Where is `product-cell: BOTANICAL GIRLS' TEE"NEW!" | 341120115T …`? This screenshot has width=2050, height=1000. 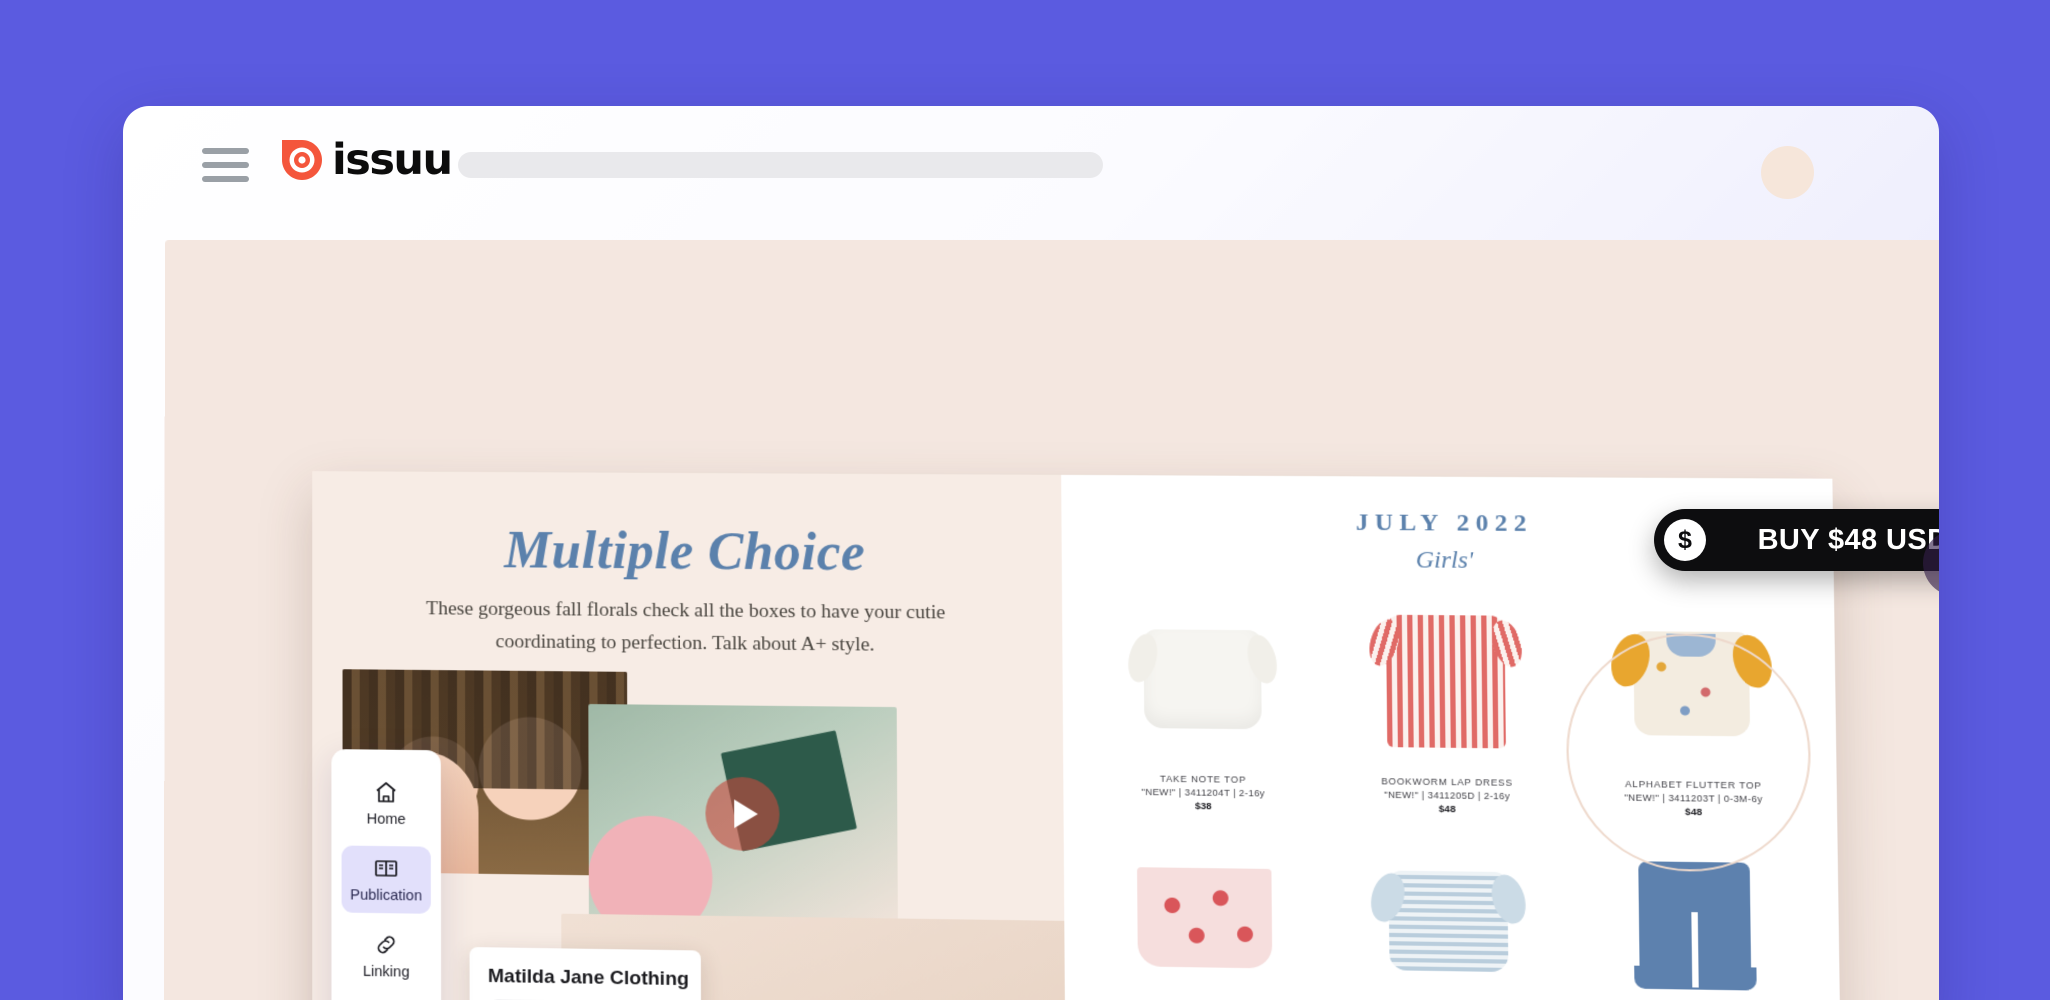 product-cell: BOTANICAL GIRLS' TEE"NEW!" | 341120115T … is located at coordinates (1448, 915).